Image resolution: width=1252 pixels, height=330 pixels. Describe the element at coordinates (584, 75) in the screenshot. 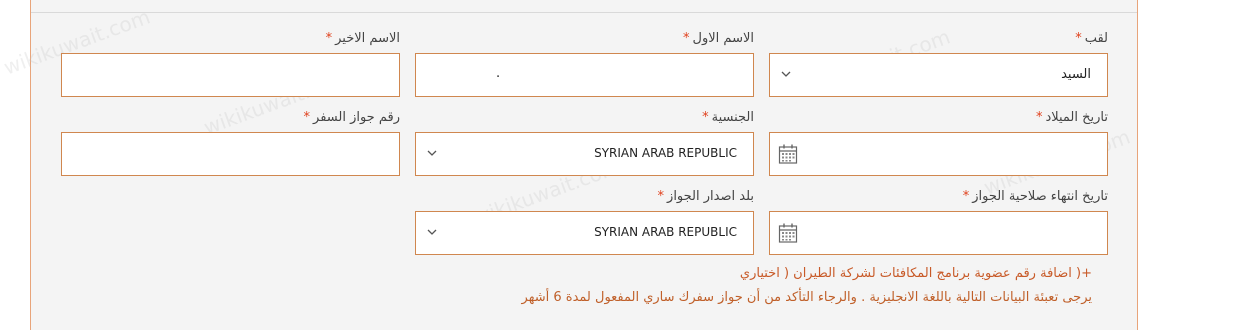

I see `first-name-input: .` at that location.